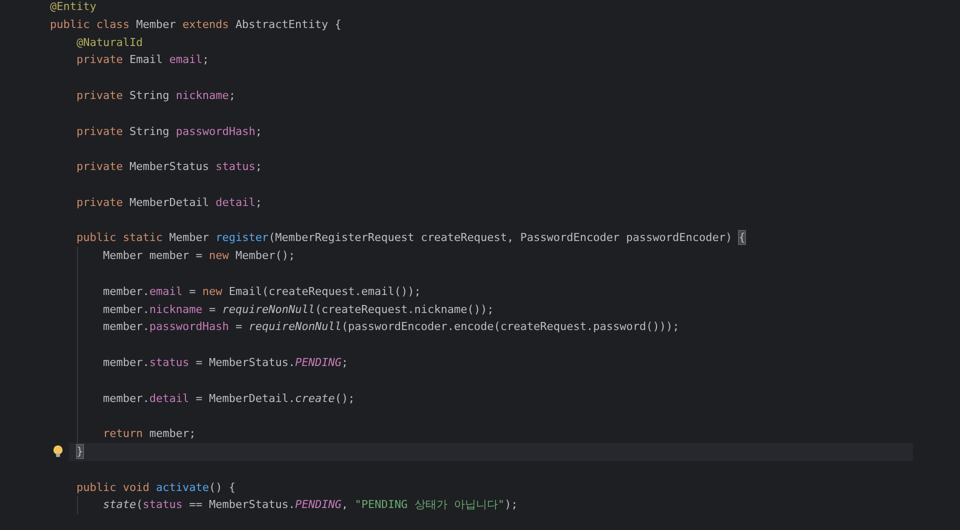  What do you see at coordinates (169, 202) in the screenshot?
I see `code-line: private MemberDetail detail;` at bounding box center [169, 202].